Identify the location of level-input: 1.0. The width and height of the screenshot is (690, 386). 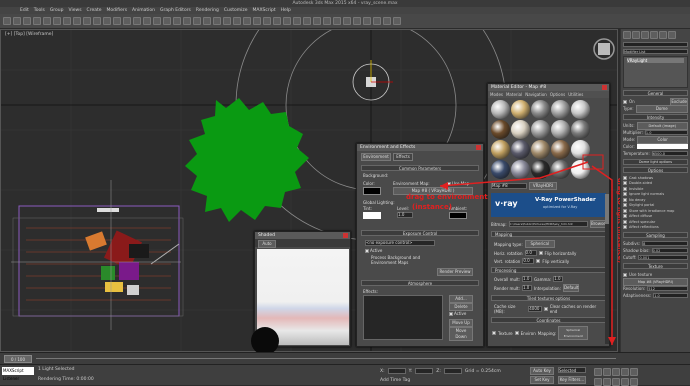
(405, 215).